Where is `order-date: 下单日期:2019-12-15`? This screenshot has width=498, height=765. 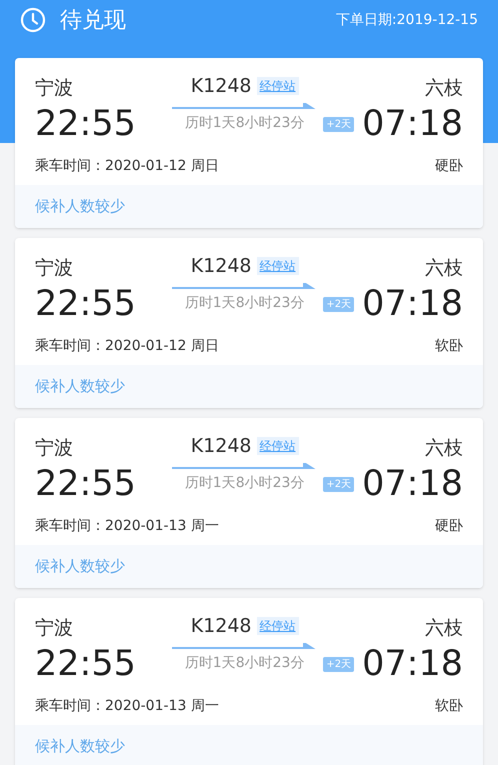
order-date: 下单日期:2019-12-15 is located at coordinates (407, 20).